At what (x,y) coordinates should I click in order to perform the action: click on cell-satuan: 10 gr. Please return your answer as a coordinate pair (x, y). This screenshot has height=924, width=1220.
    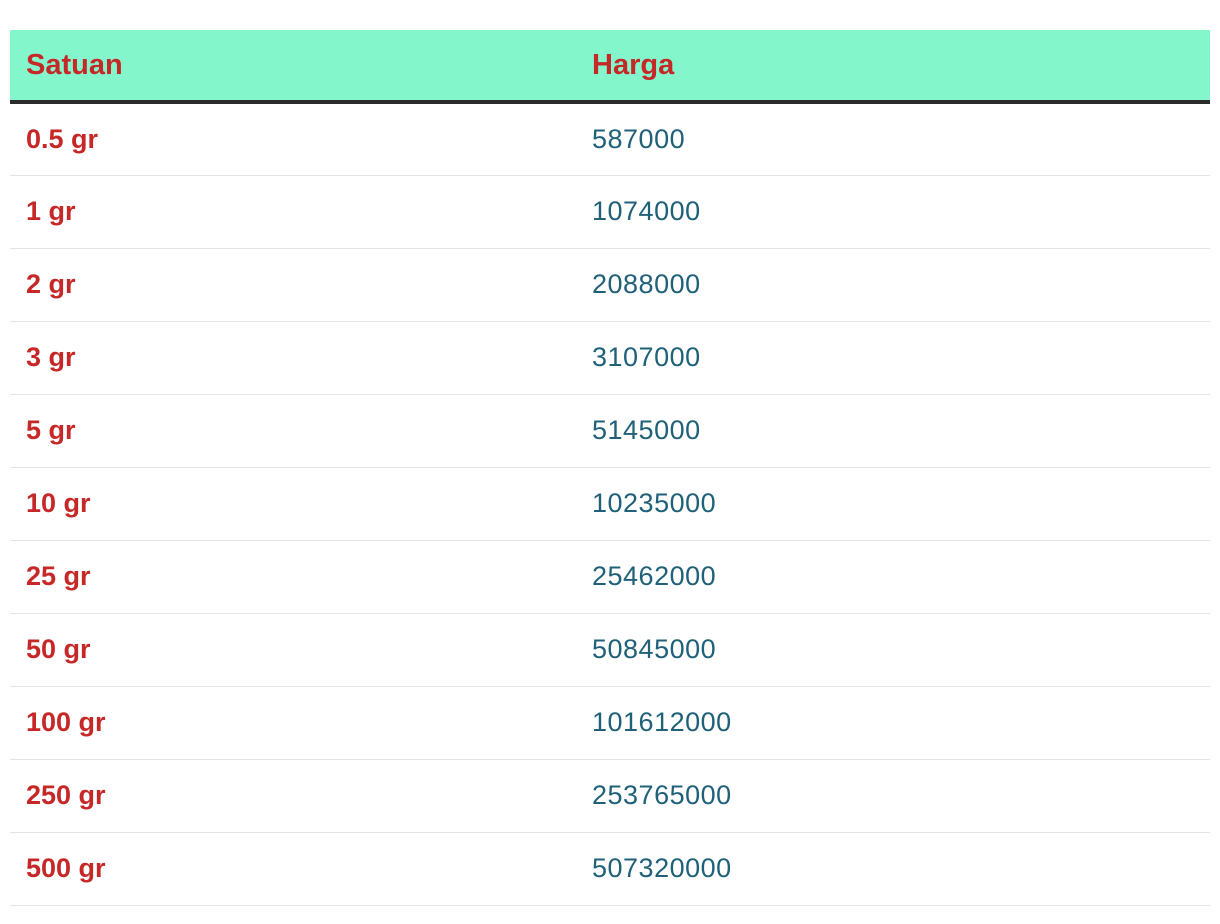
    Looking at the image, I should click on (293, 504).